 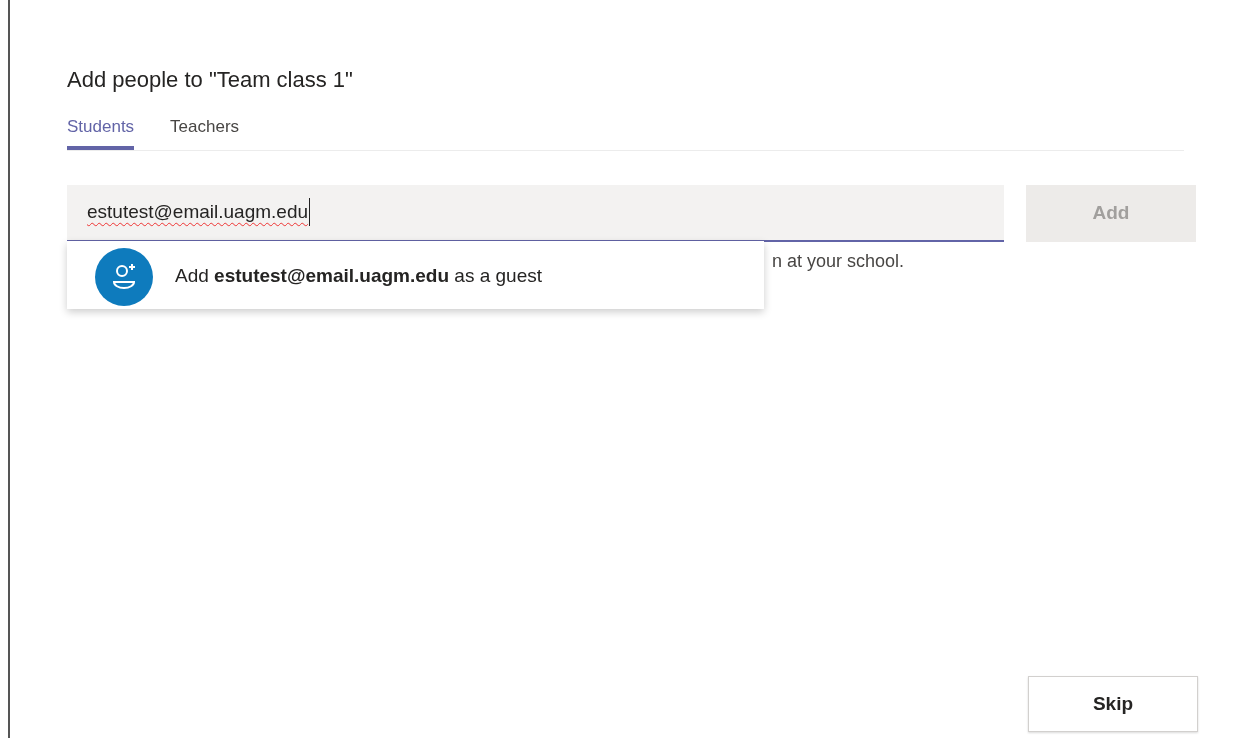 I want to click on search-field: estutest@email.uagm.edu, so click(x=535, y=213).